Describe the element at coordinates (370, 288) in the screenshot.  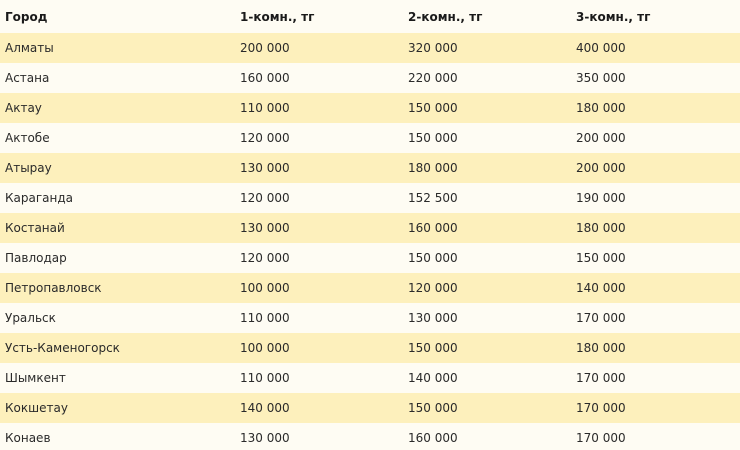
I see `table-row: Петропавловск 100 000 120 000 140 000` at that location.